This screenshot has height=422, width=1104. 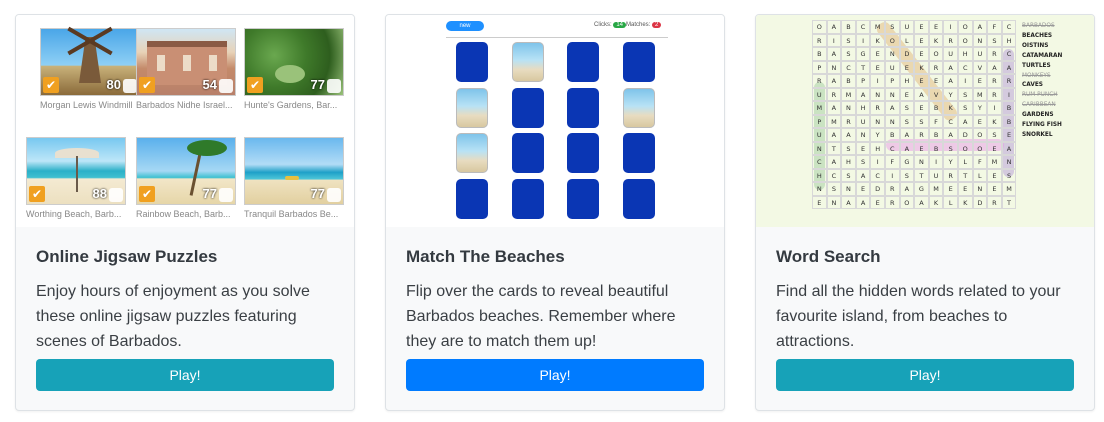 I want to click on play-match-button: Play!, so click(x=555, y=375).